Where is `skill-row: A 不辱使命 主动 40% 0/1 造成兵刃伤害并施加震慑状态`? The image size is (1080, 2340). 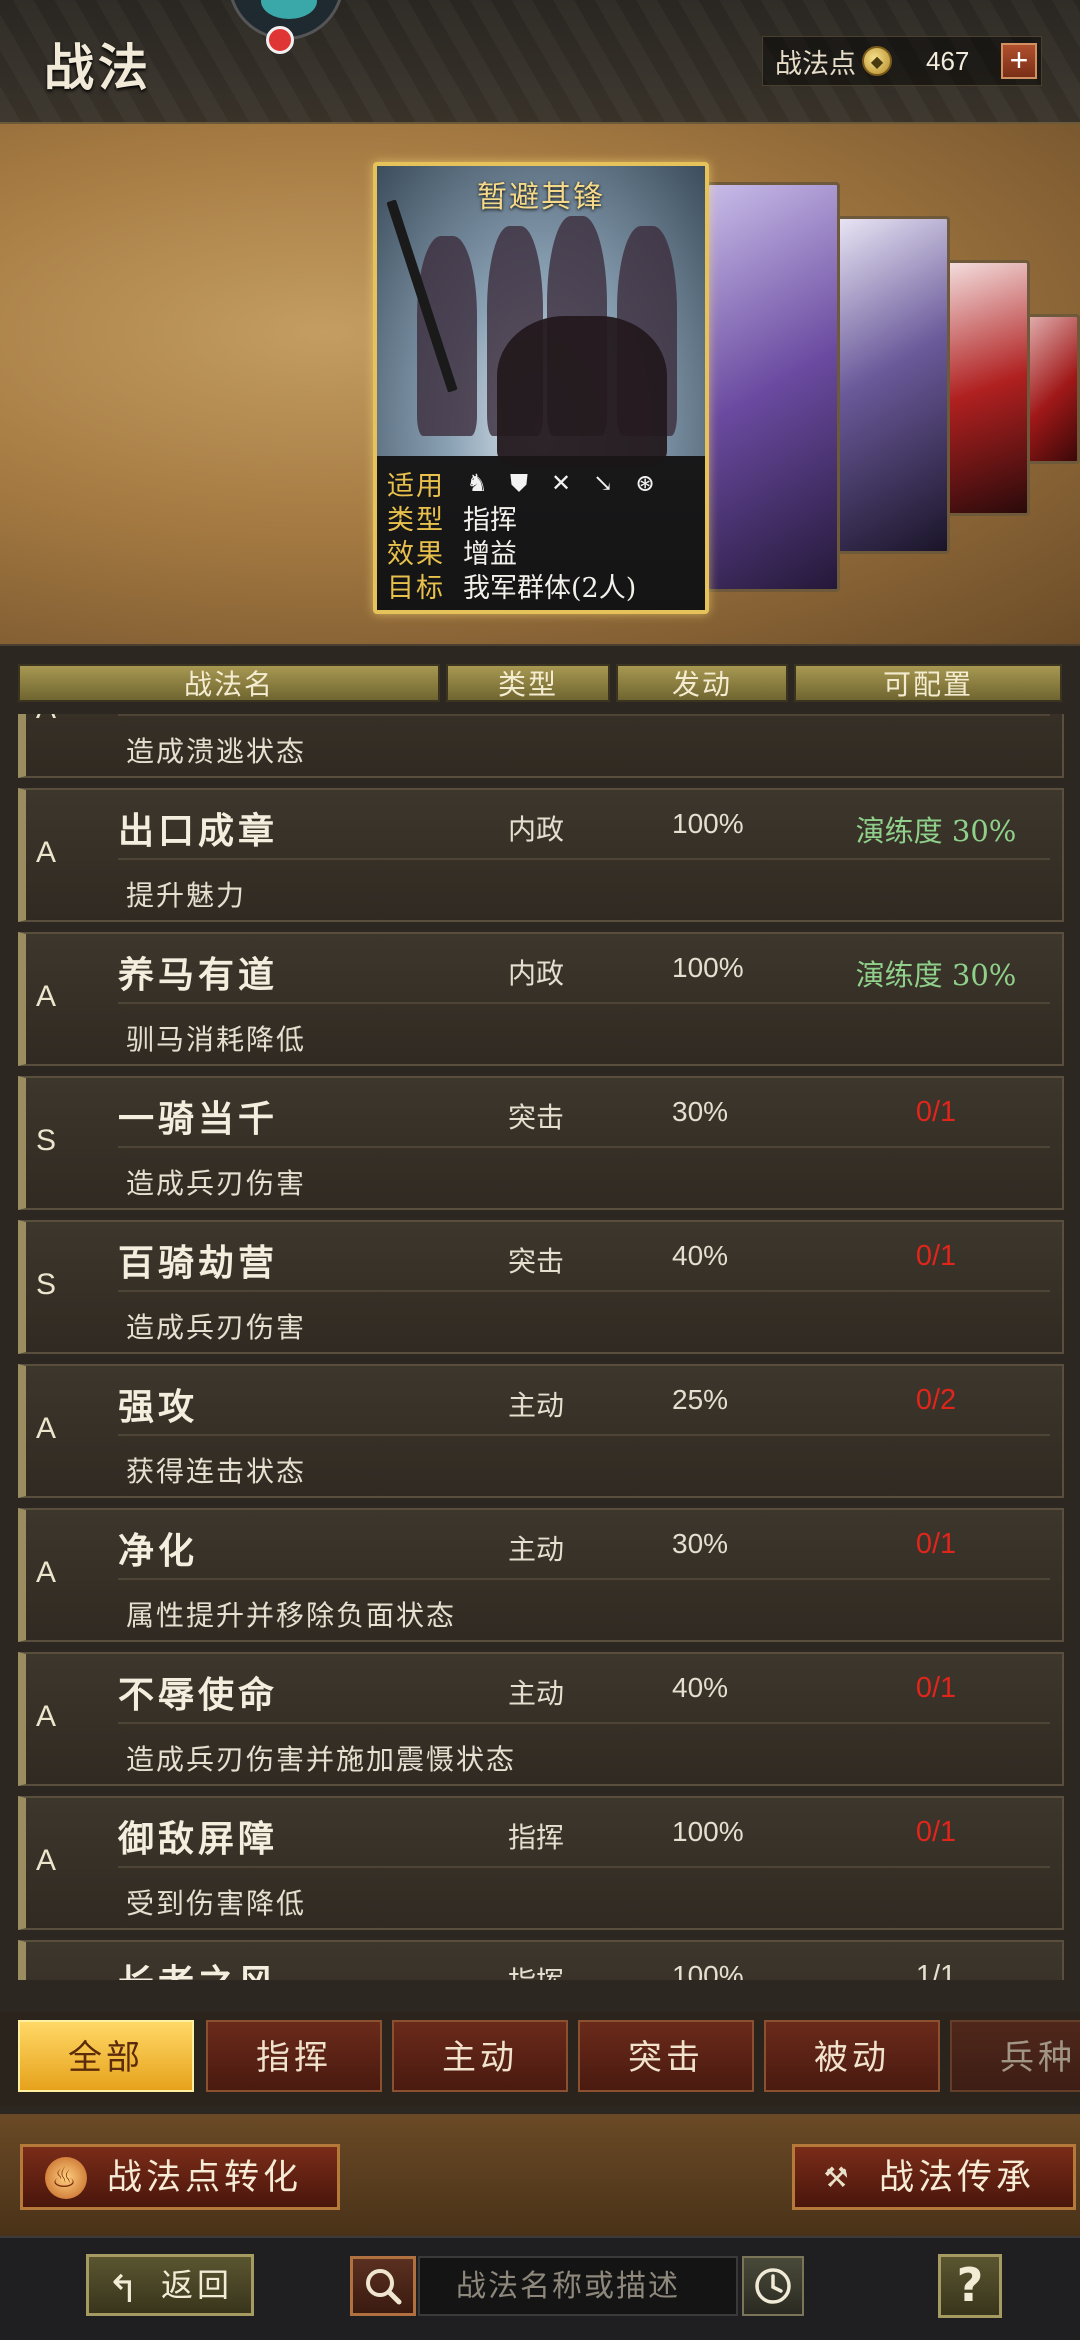
skill-row: A 不辱使命 主动 40% 0/1 造成兵刃伤害并施加震慑状态 is located at coordinates (541, 1719).